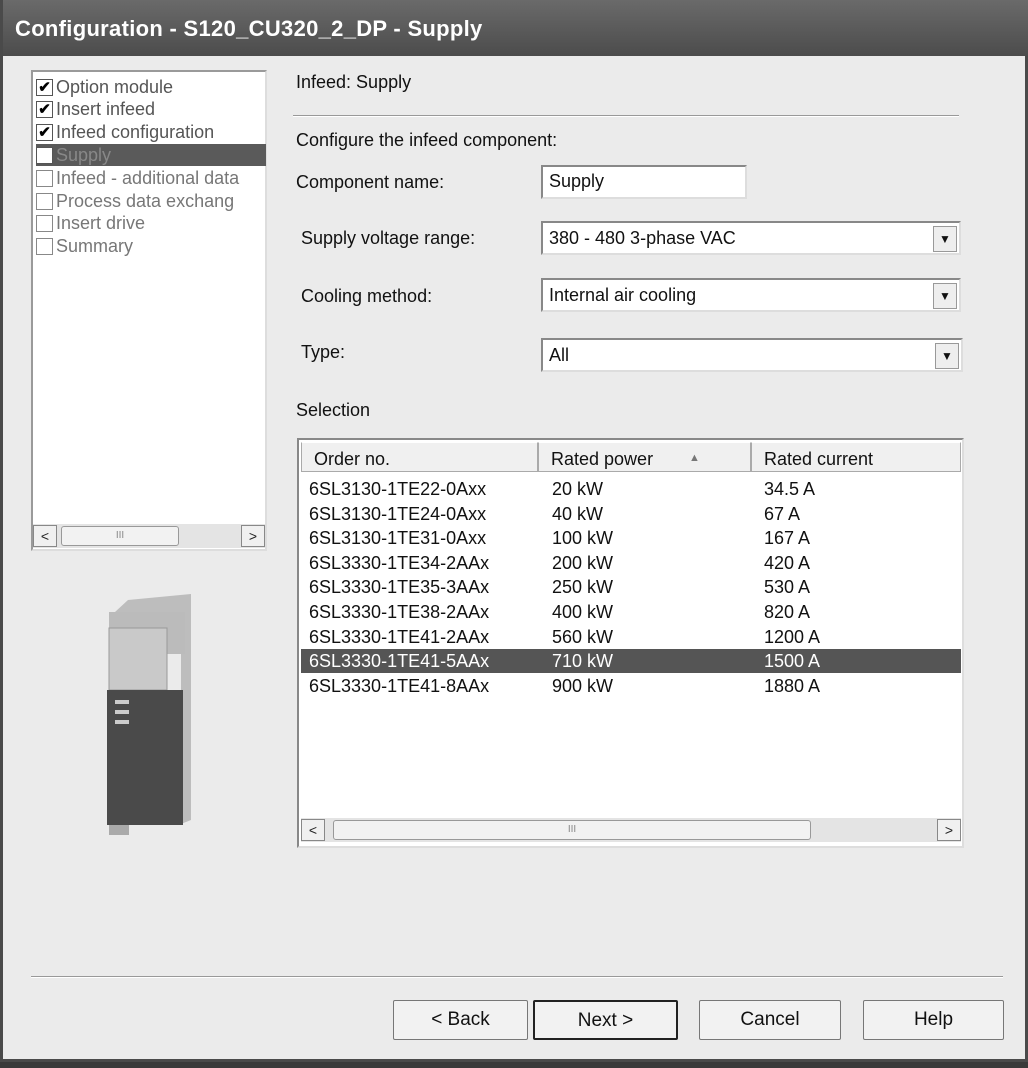 This screenshot has height=1068, width=1028. What do you see at coordinates (367, 296) in the screenshot?
I see `cooling-method-label: Cooling method:` at bounding box center [367, 296].